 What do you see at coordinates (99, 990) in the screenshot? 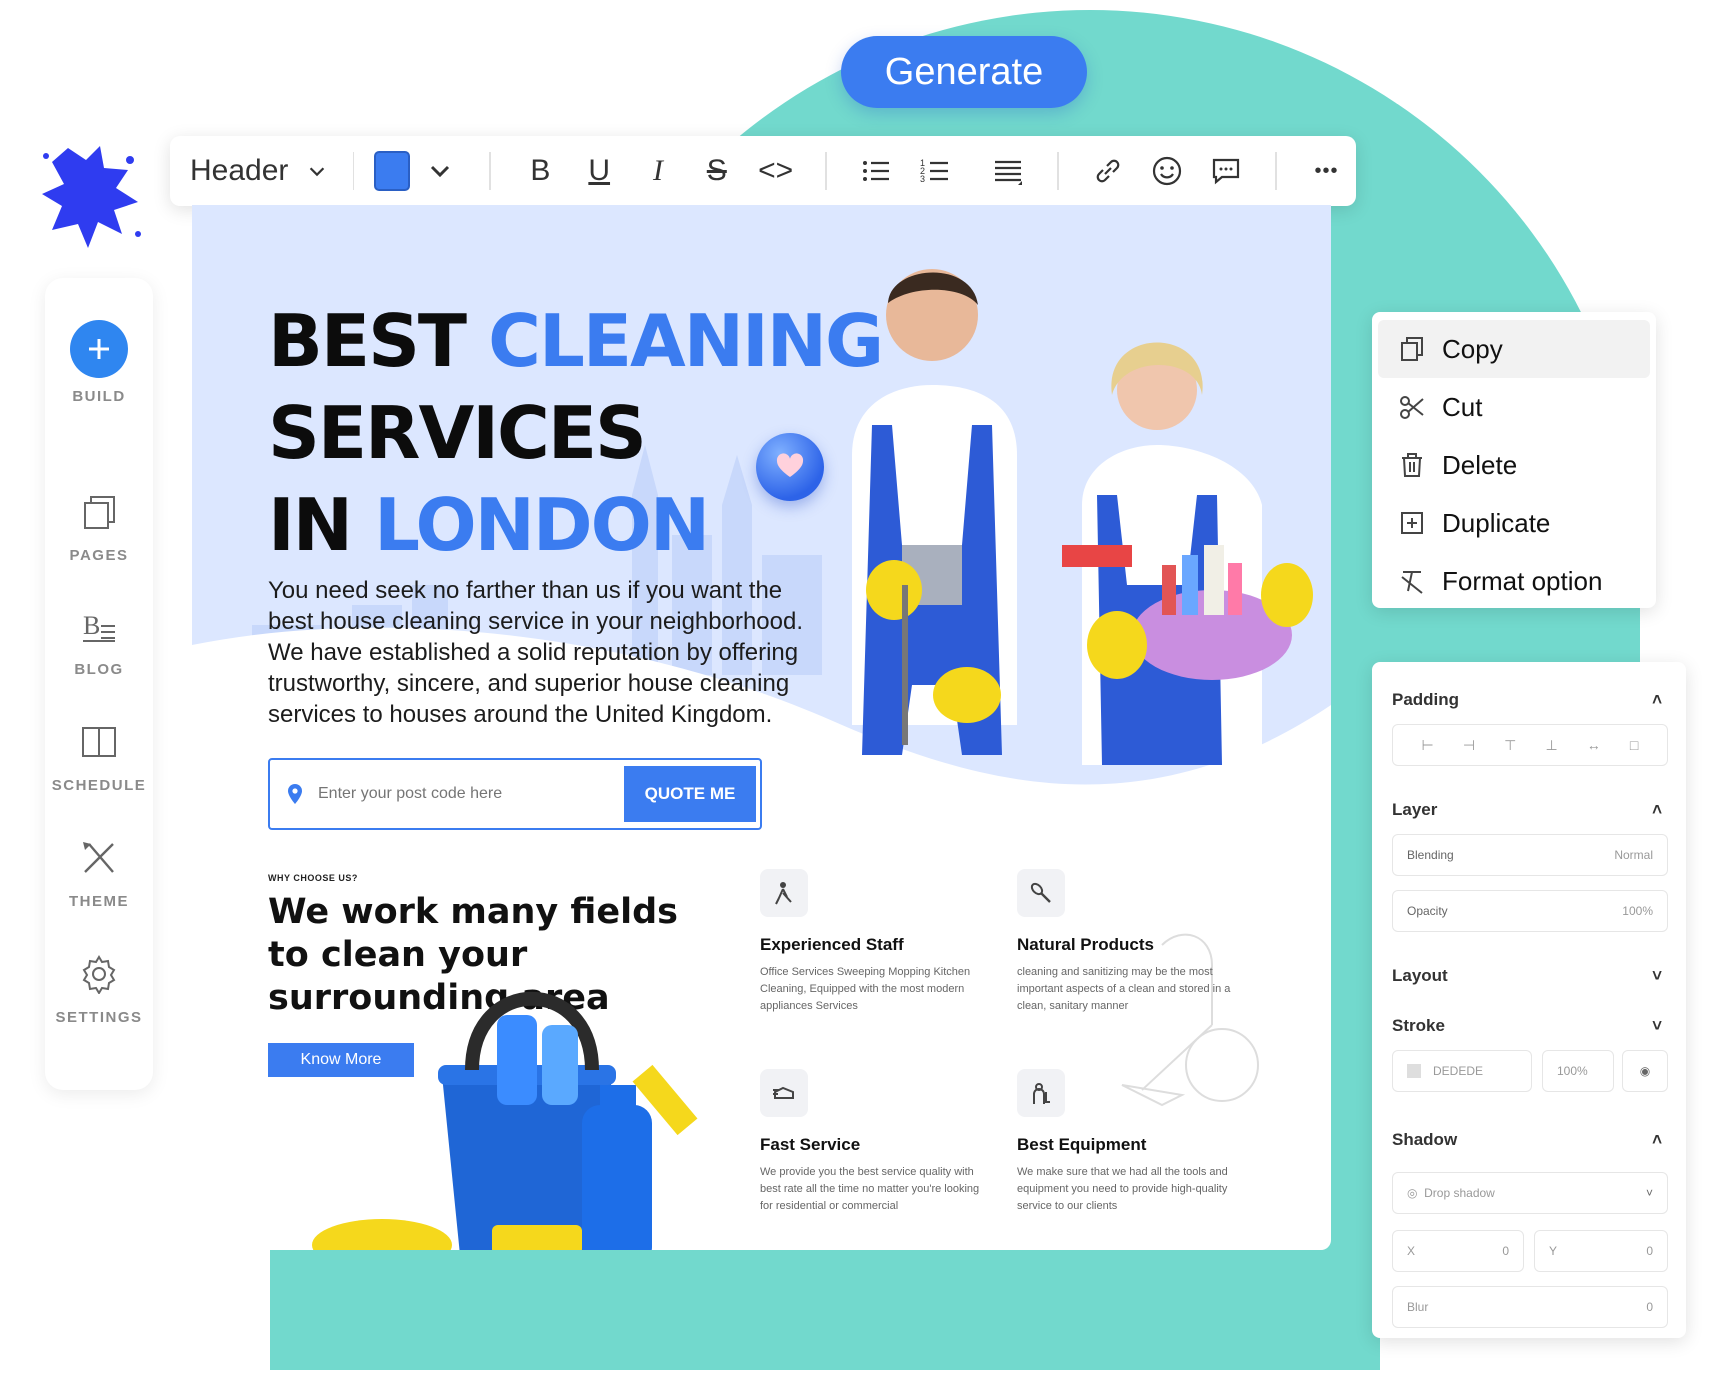
I see `sidebar-item-settings: SETTINGS` at bounding box center [99, 990].